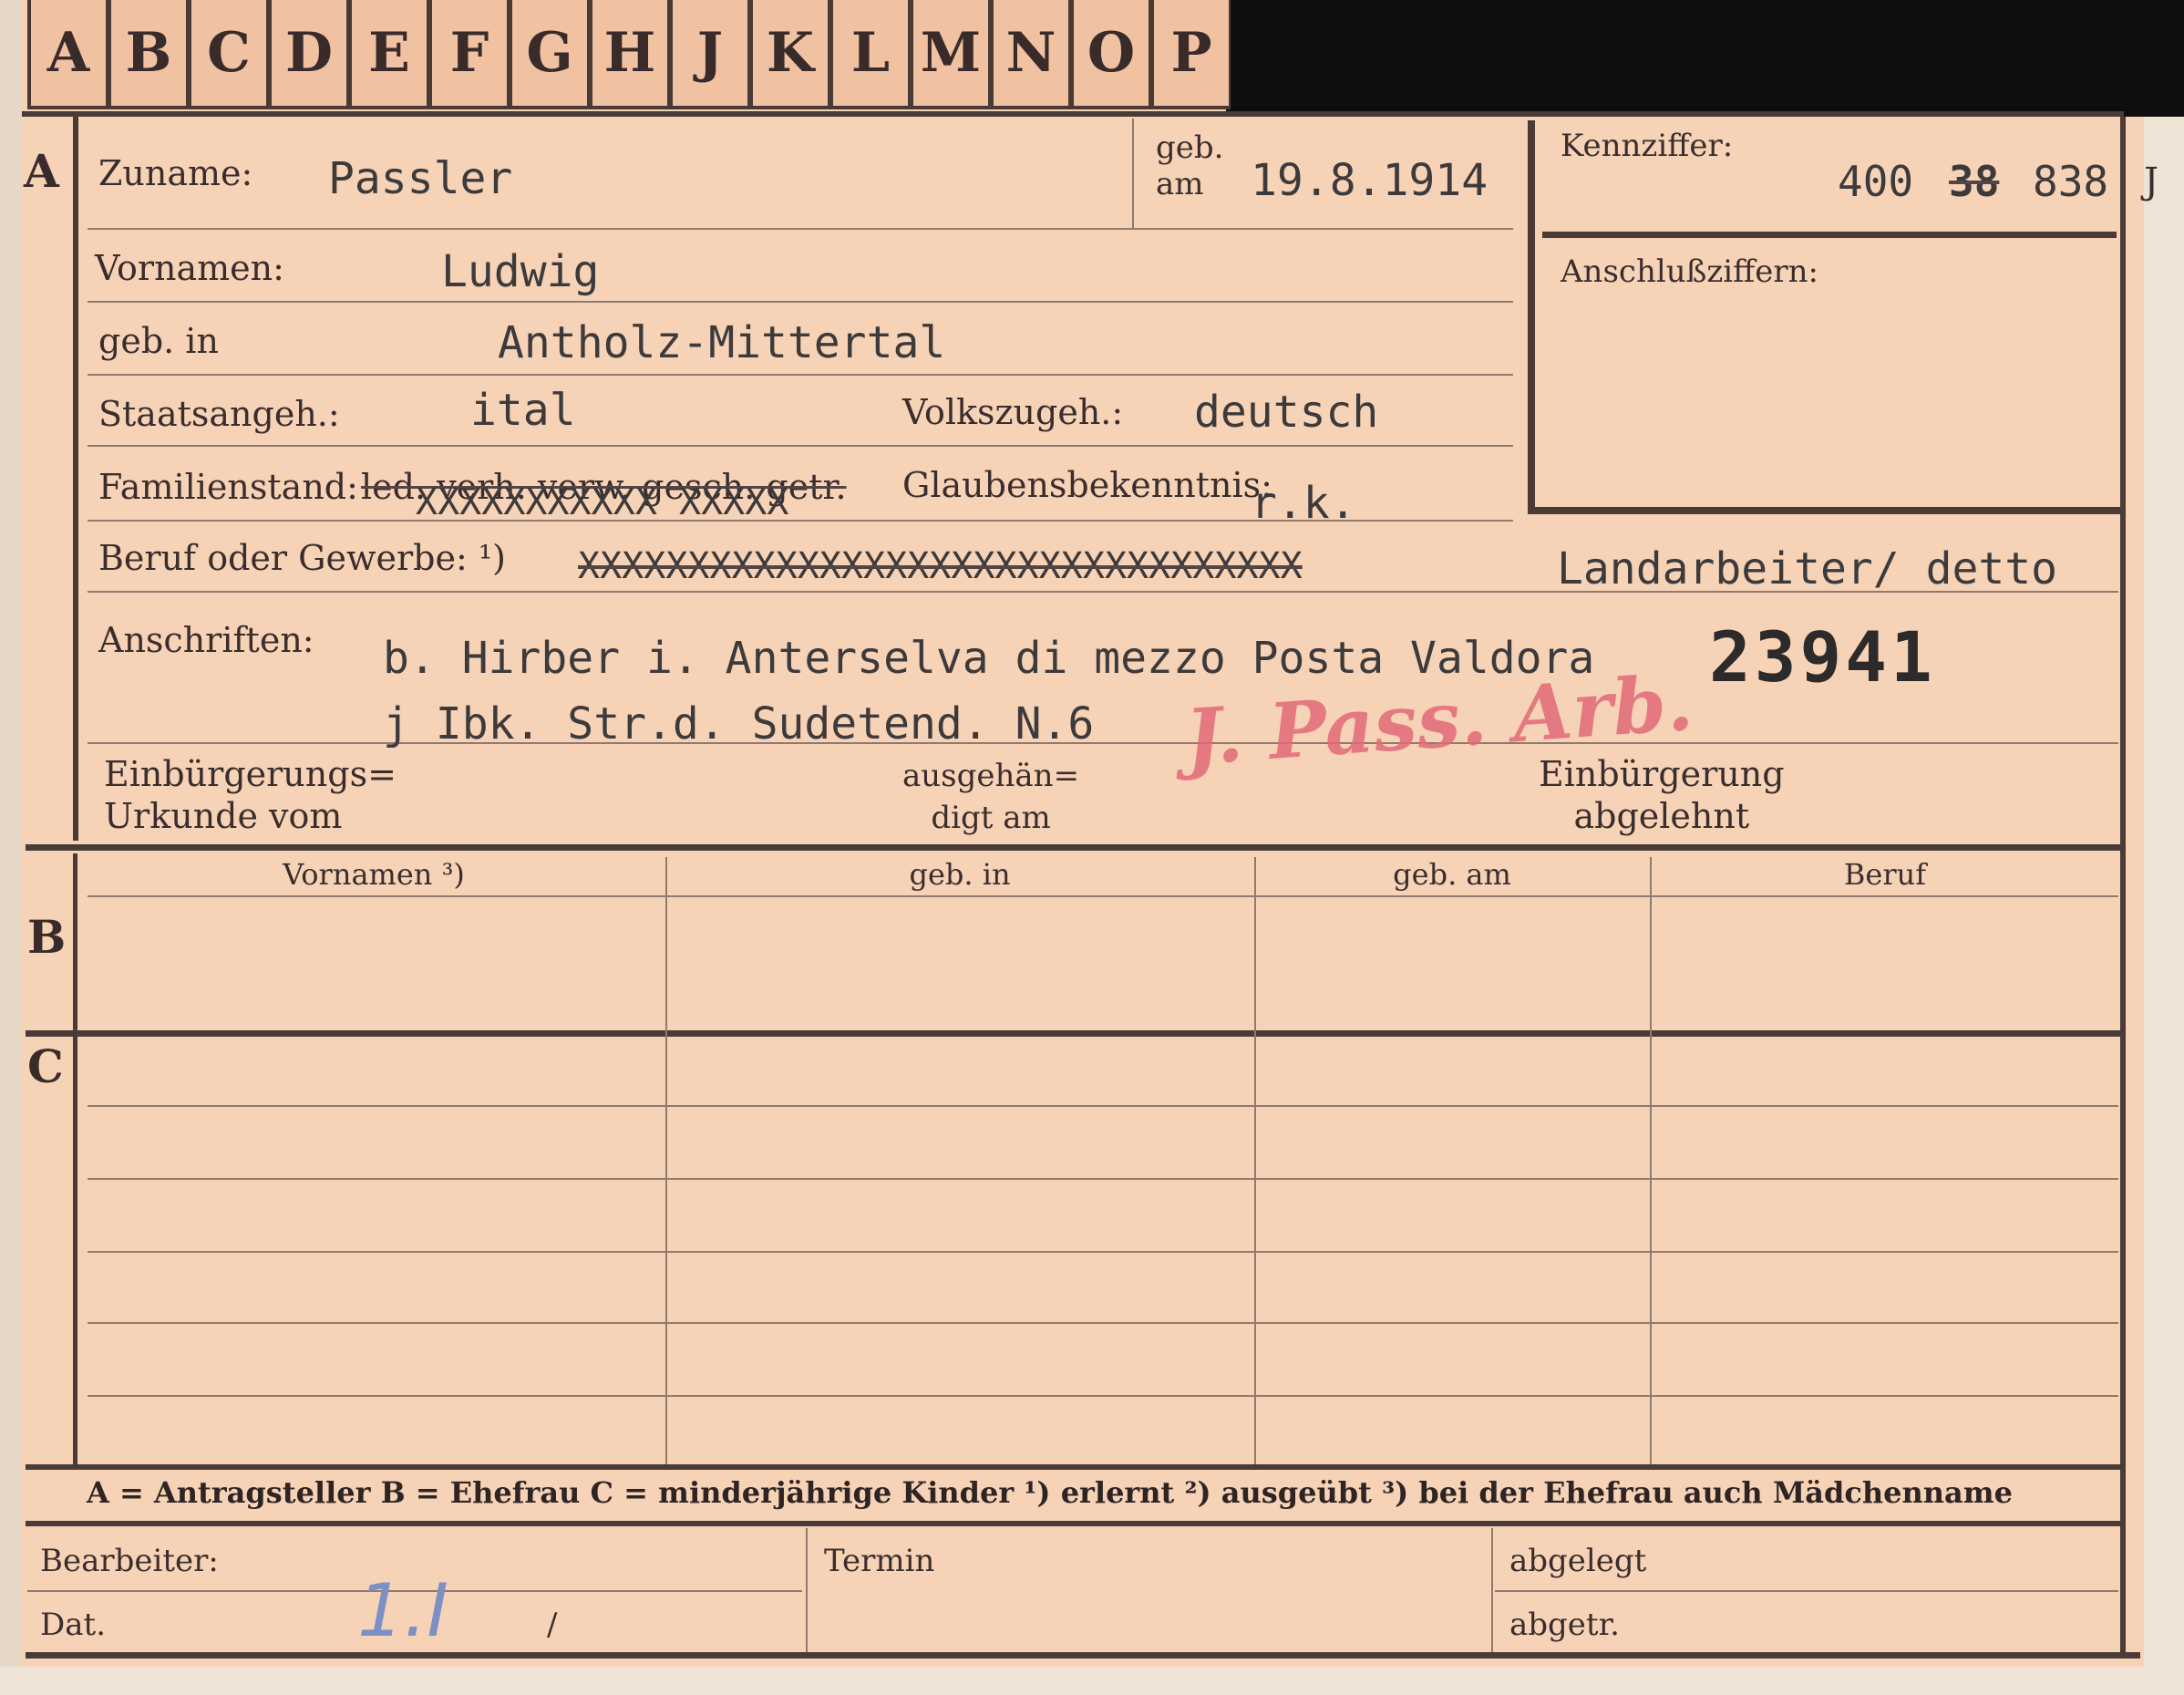 This screenshot has height=1695, width=2184. I want to click on tab-l: L, so click(870, 54).